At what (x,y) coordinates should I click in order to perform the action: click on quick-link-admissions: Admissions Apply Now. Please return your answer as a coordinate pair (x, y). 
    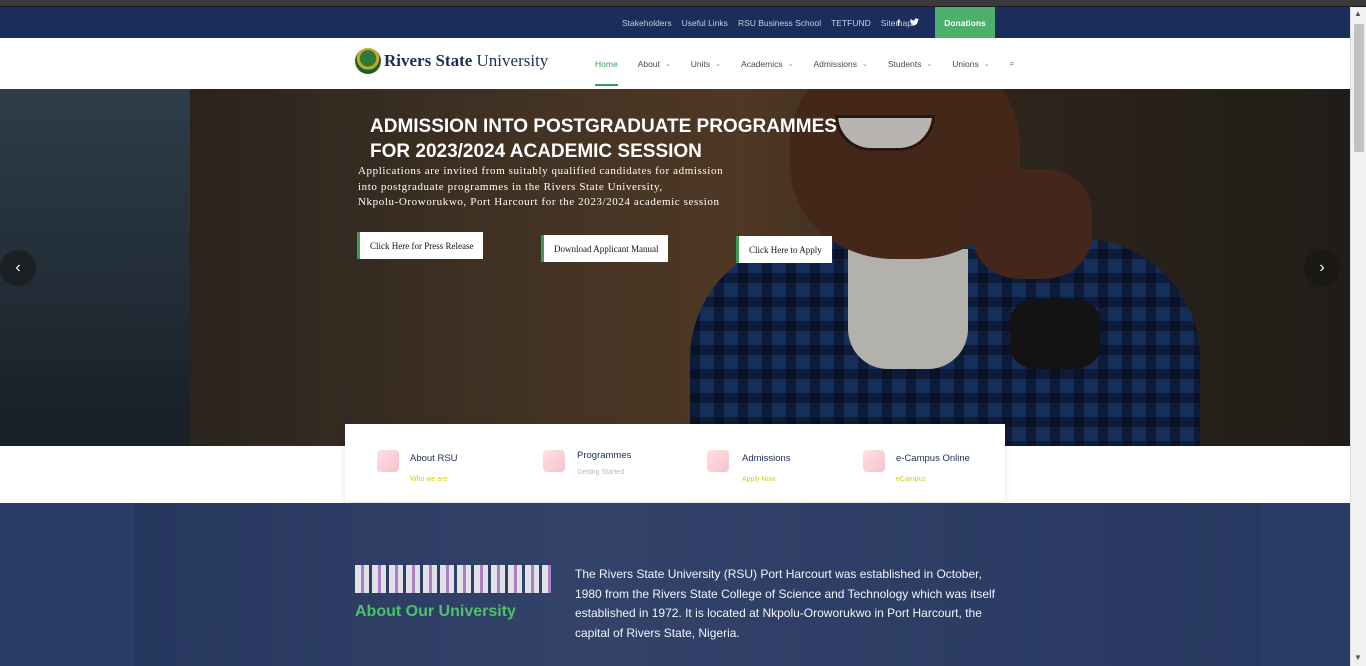
    Looking at the image, I should click on (782, 463).